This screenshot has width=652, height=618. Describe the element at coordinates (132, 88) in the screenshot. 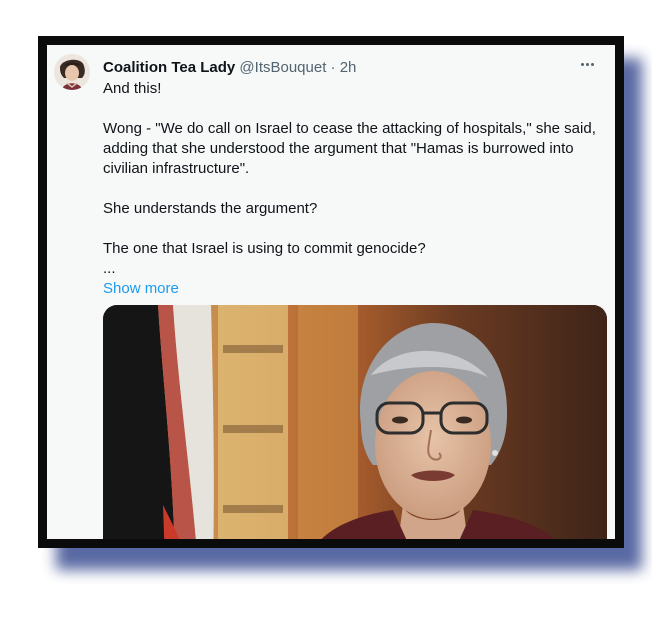

I see `tweet-line: And this!` at that location.